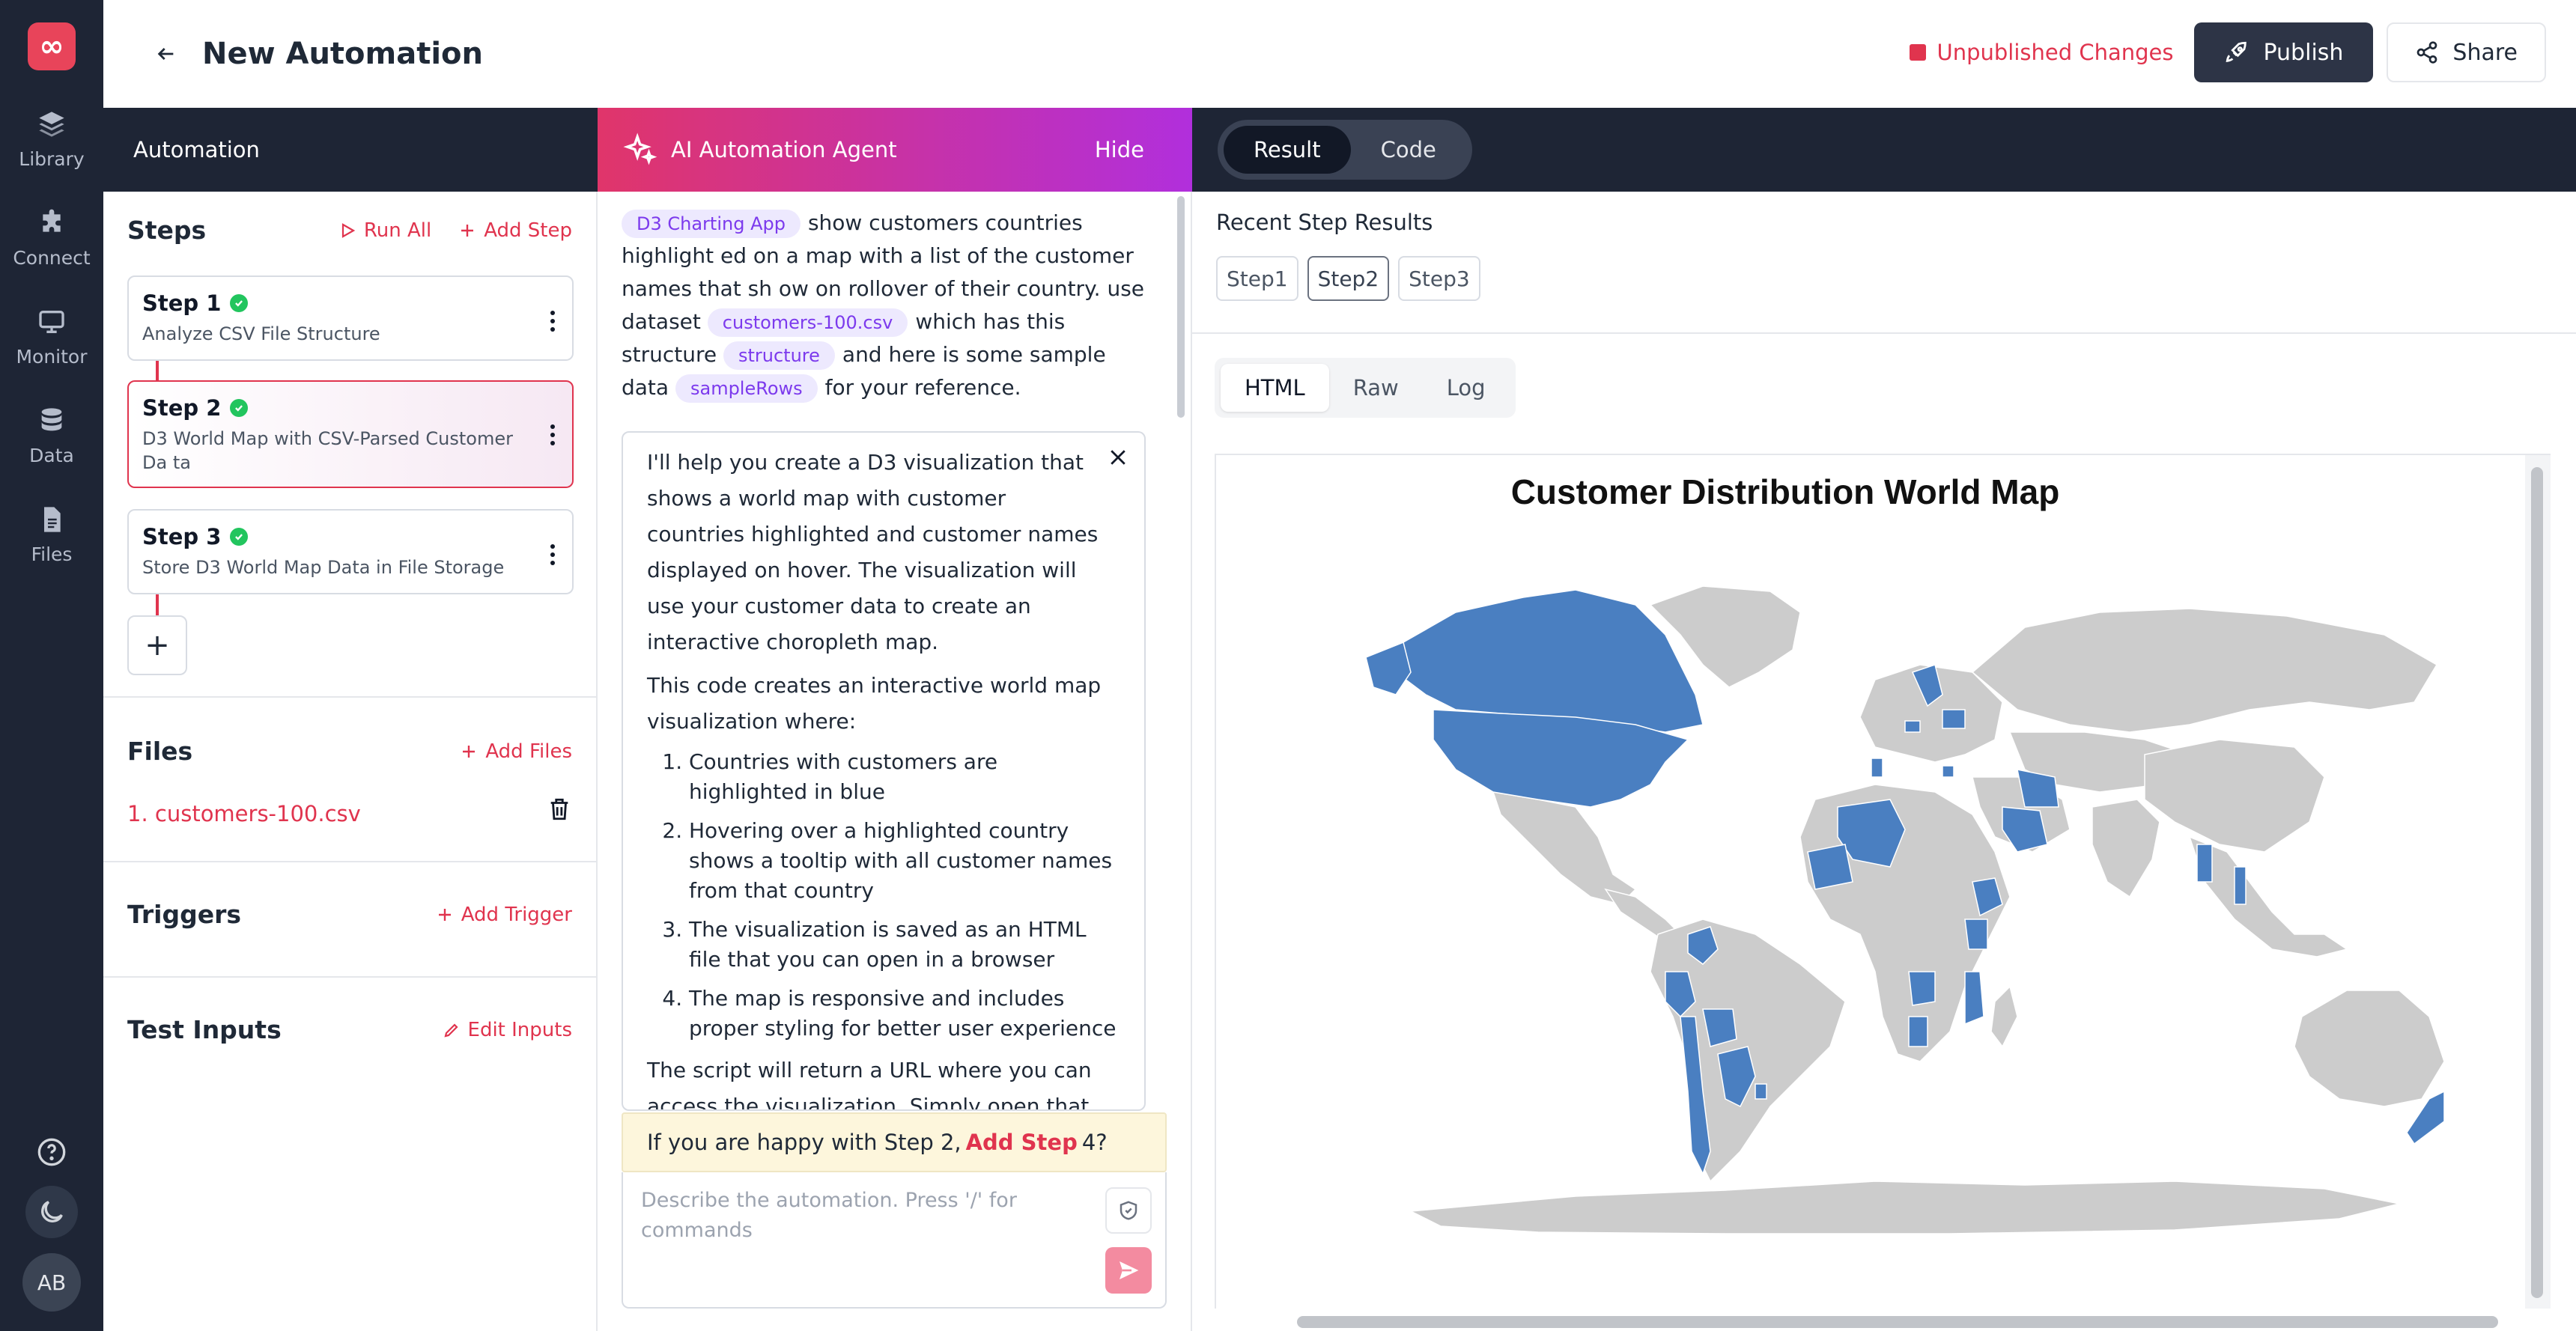  Describe the element at coordinates (166, 54) in the screenshot. I see `back-button` at that location.